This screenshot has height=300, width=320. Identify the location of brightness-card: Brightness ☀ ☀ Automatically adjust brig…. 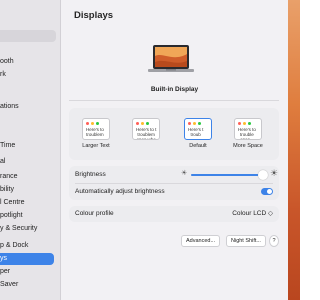
(174, 183).